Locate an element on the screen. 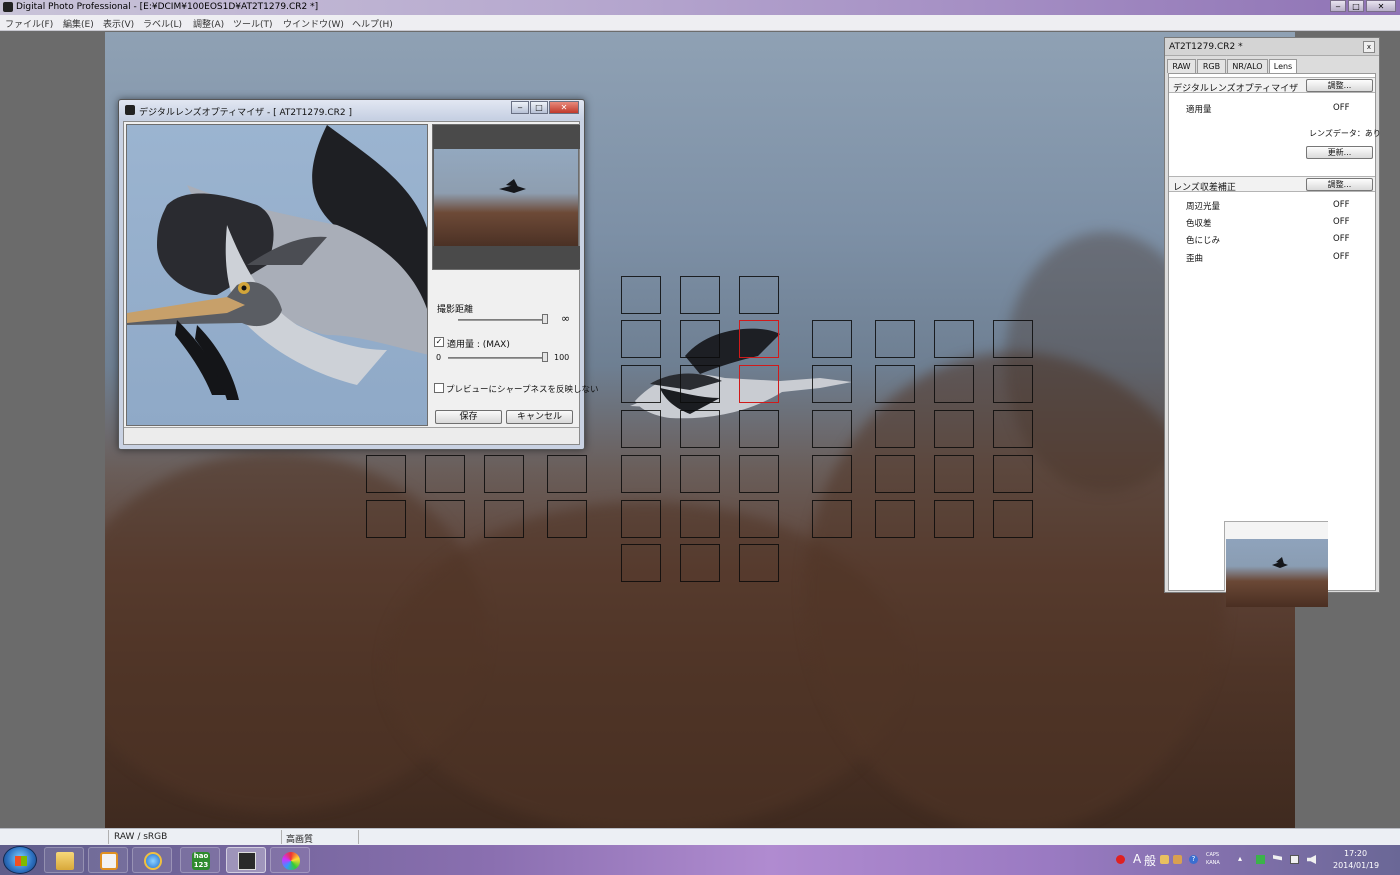 The height and width of the screenshot is (875, 1400). show-hidden-icons: ▴ is located at coordinates (1240, 858).